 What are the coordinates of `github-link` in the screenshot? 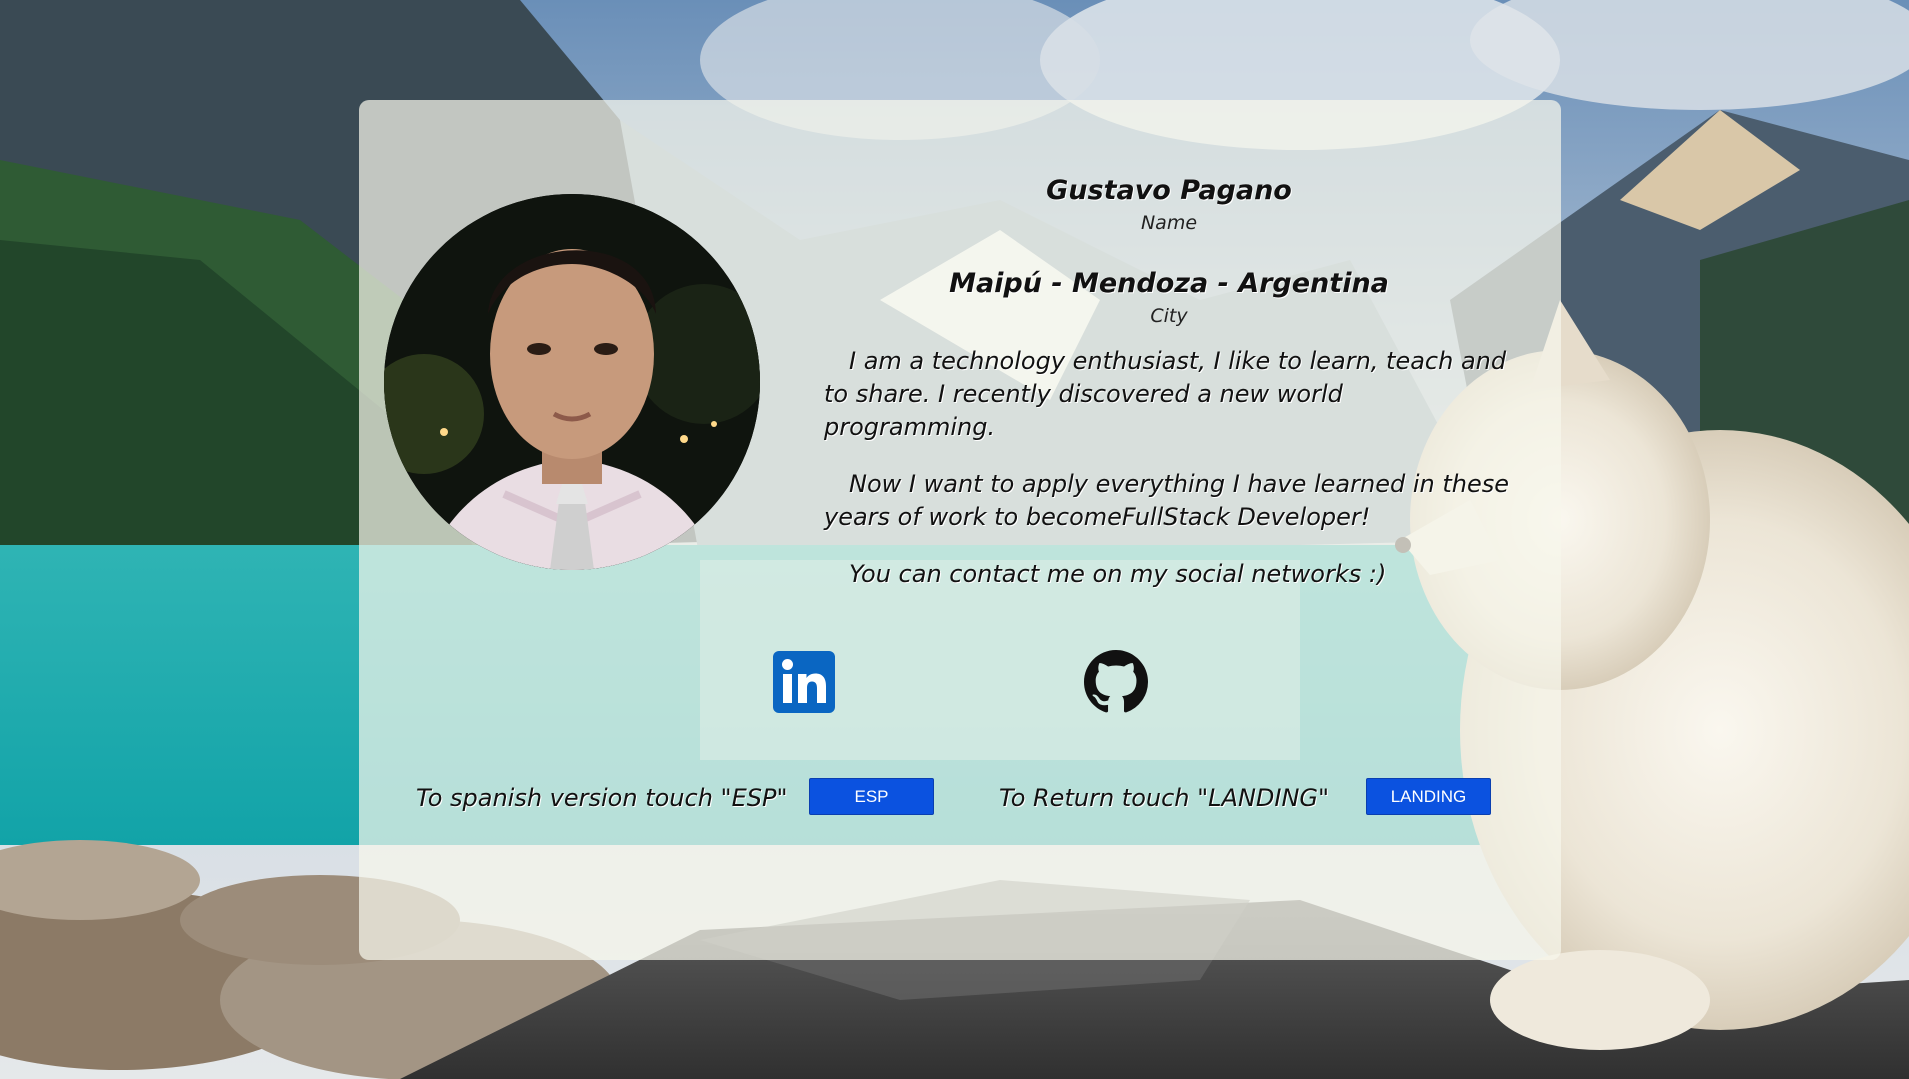 It's located at (1116, 682).